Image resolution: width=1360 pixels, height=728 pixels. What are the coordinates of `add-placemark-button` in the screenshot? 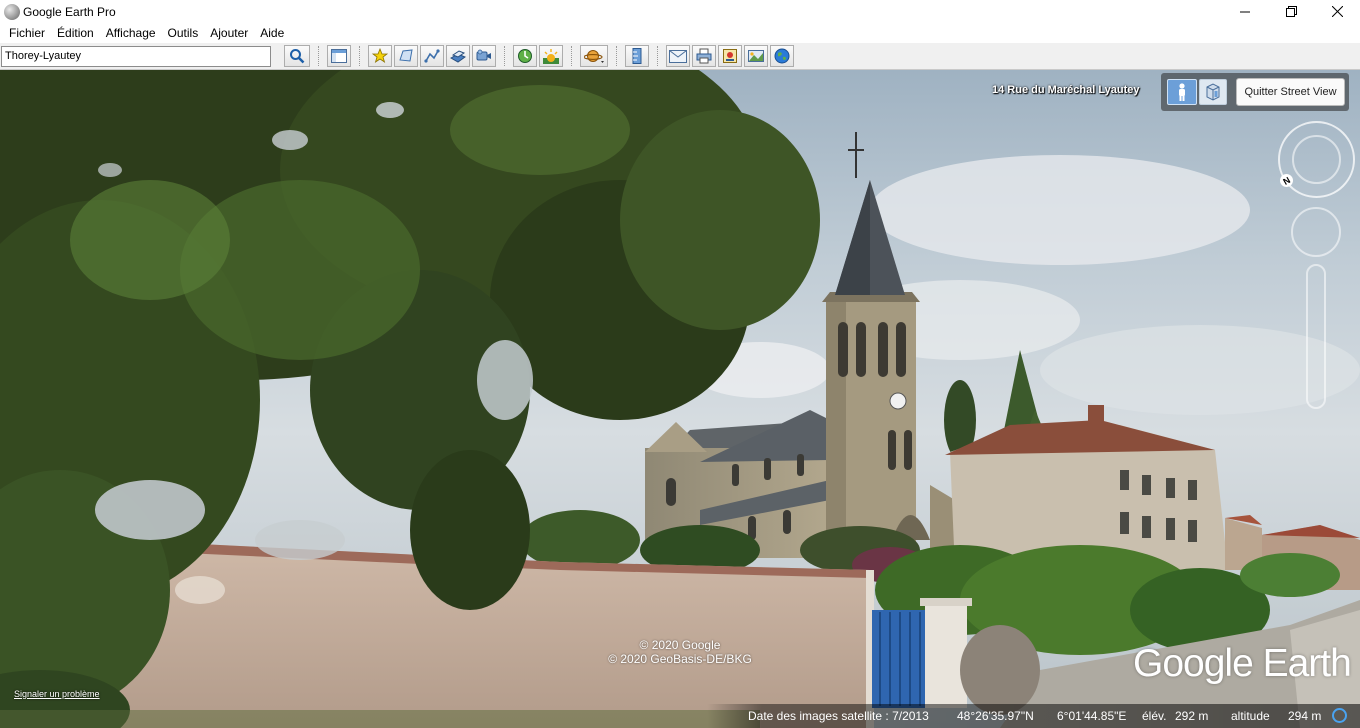 It's located at (380, 56).